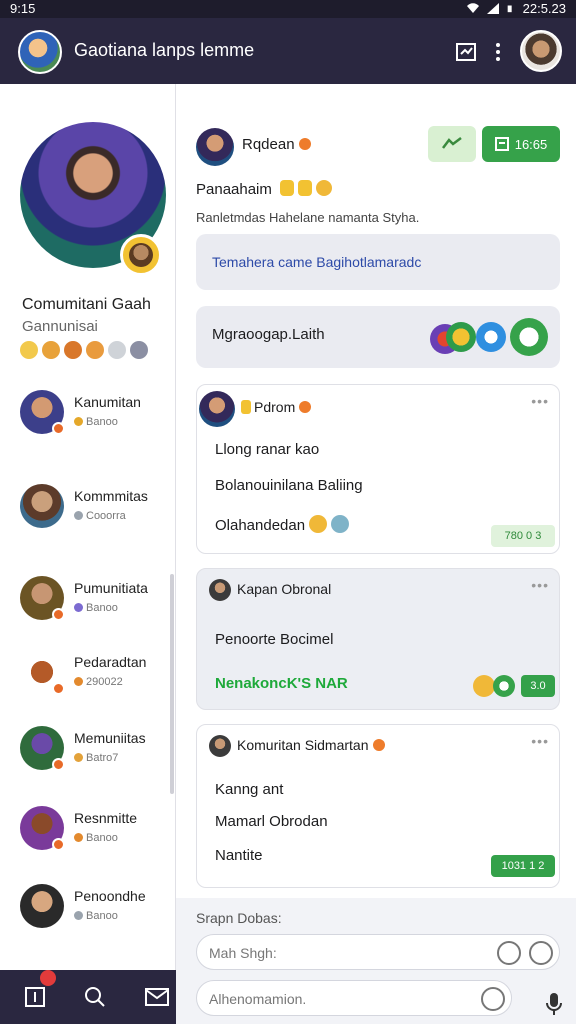 This screenshot has width=576, height=1024. I want to click on emoji-row, so click(84, 350).